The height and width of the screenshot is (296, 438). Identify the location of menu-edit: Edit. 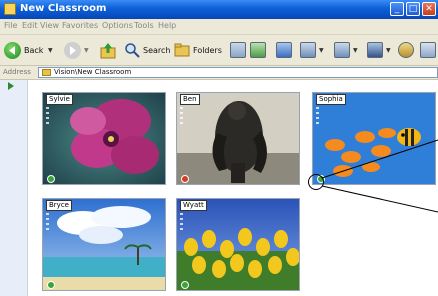
(30, 25).